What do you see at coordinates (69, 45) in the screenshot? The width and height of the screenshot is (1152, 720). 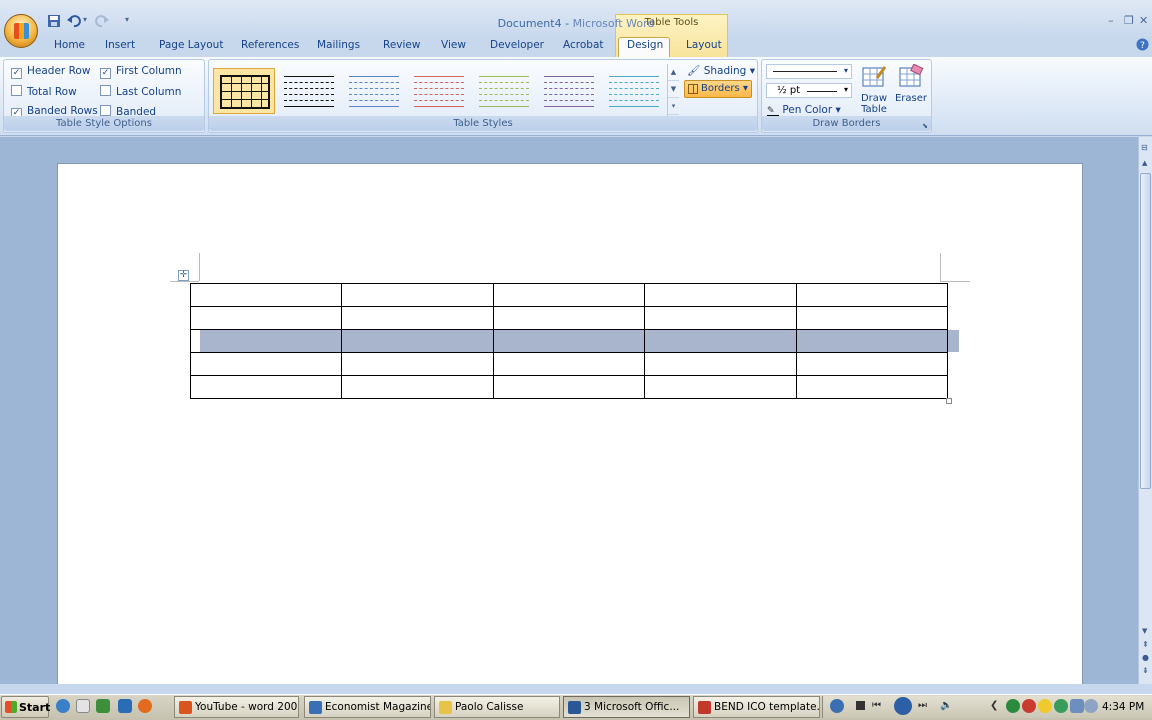 I see `tab-home: Home` at bounding box center [69, 45].